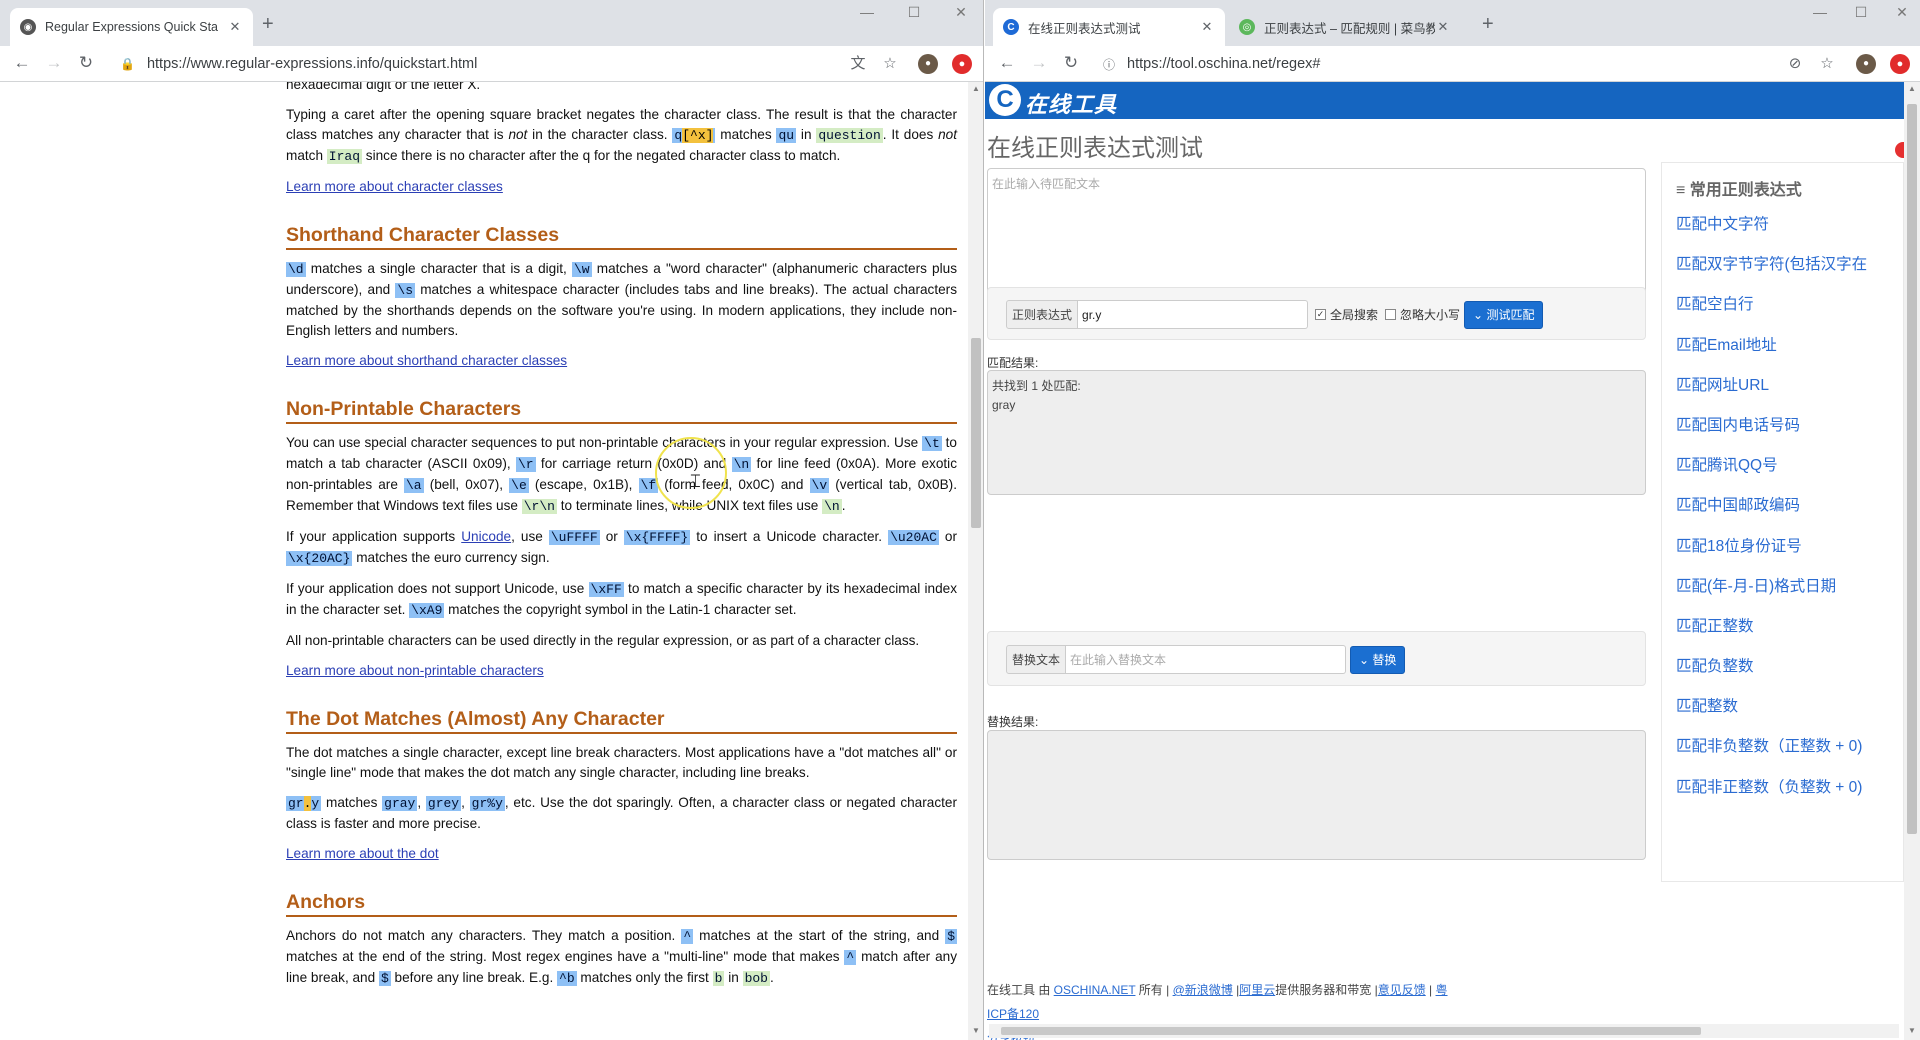 The height and width of the screenshot is (1040, 1920). Describe the element at coordinates (858, 64) in the screenshot. I see `translate-icon: 文` at that location.